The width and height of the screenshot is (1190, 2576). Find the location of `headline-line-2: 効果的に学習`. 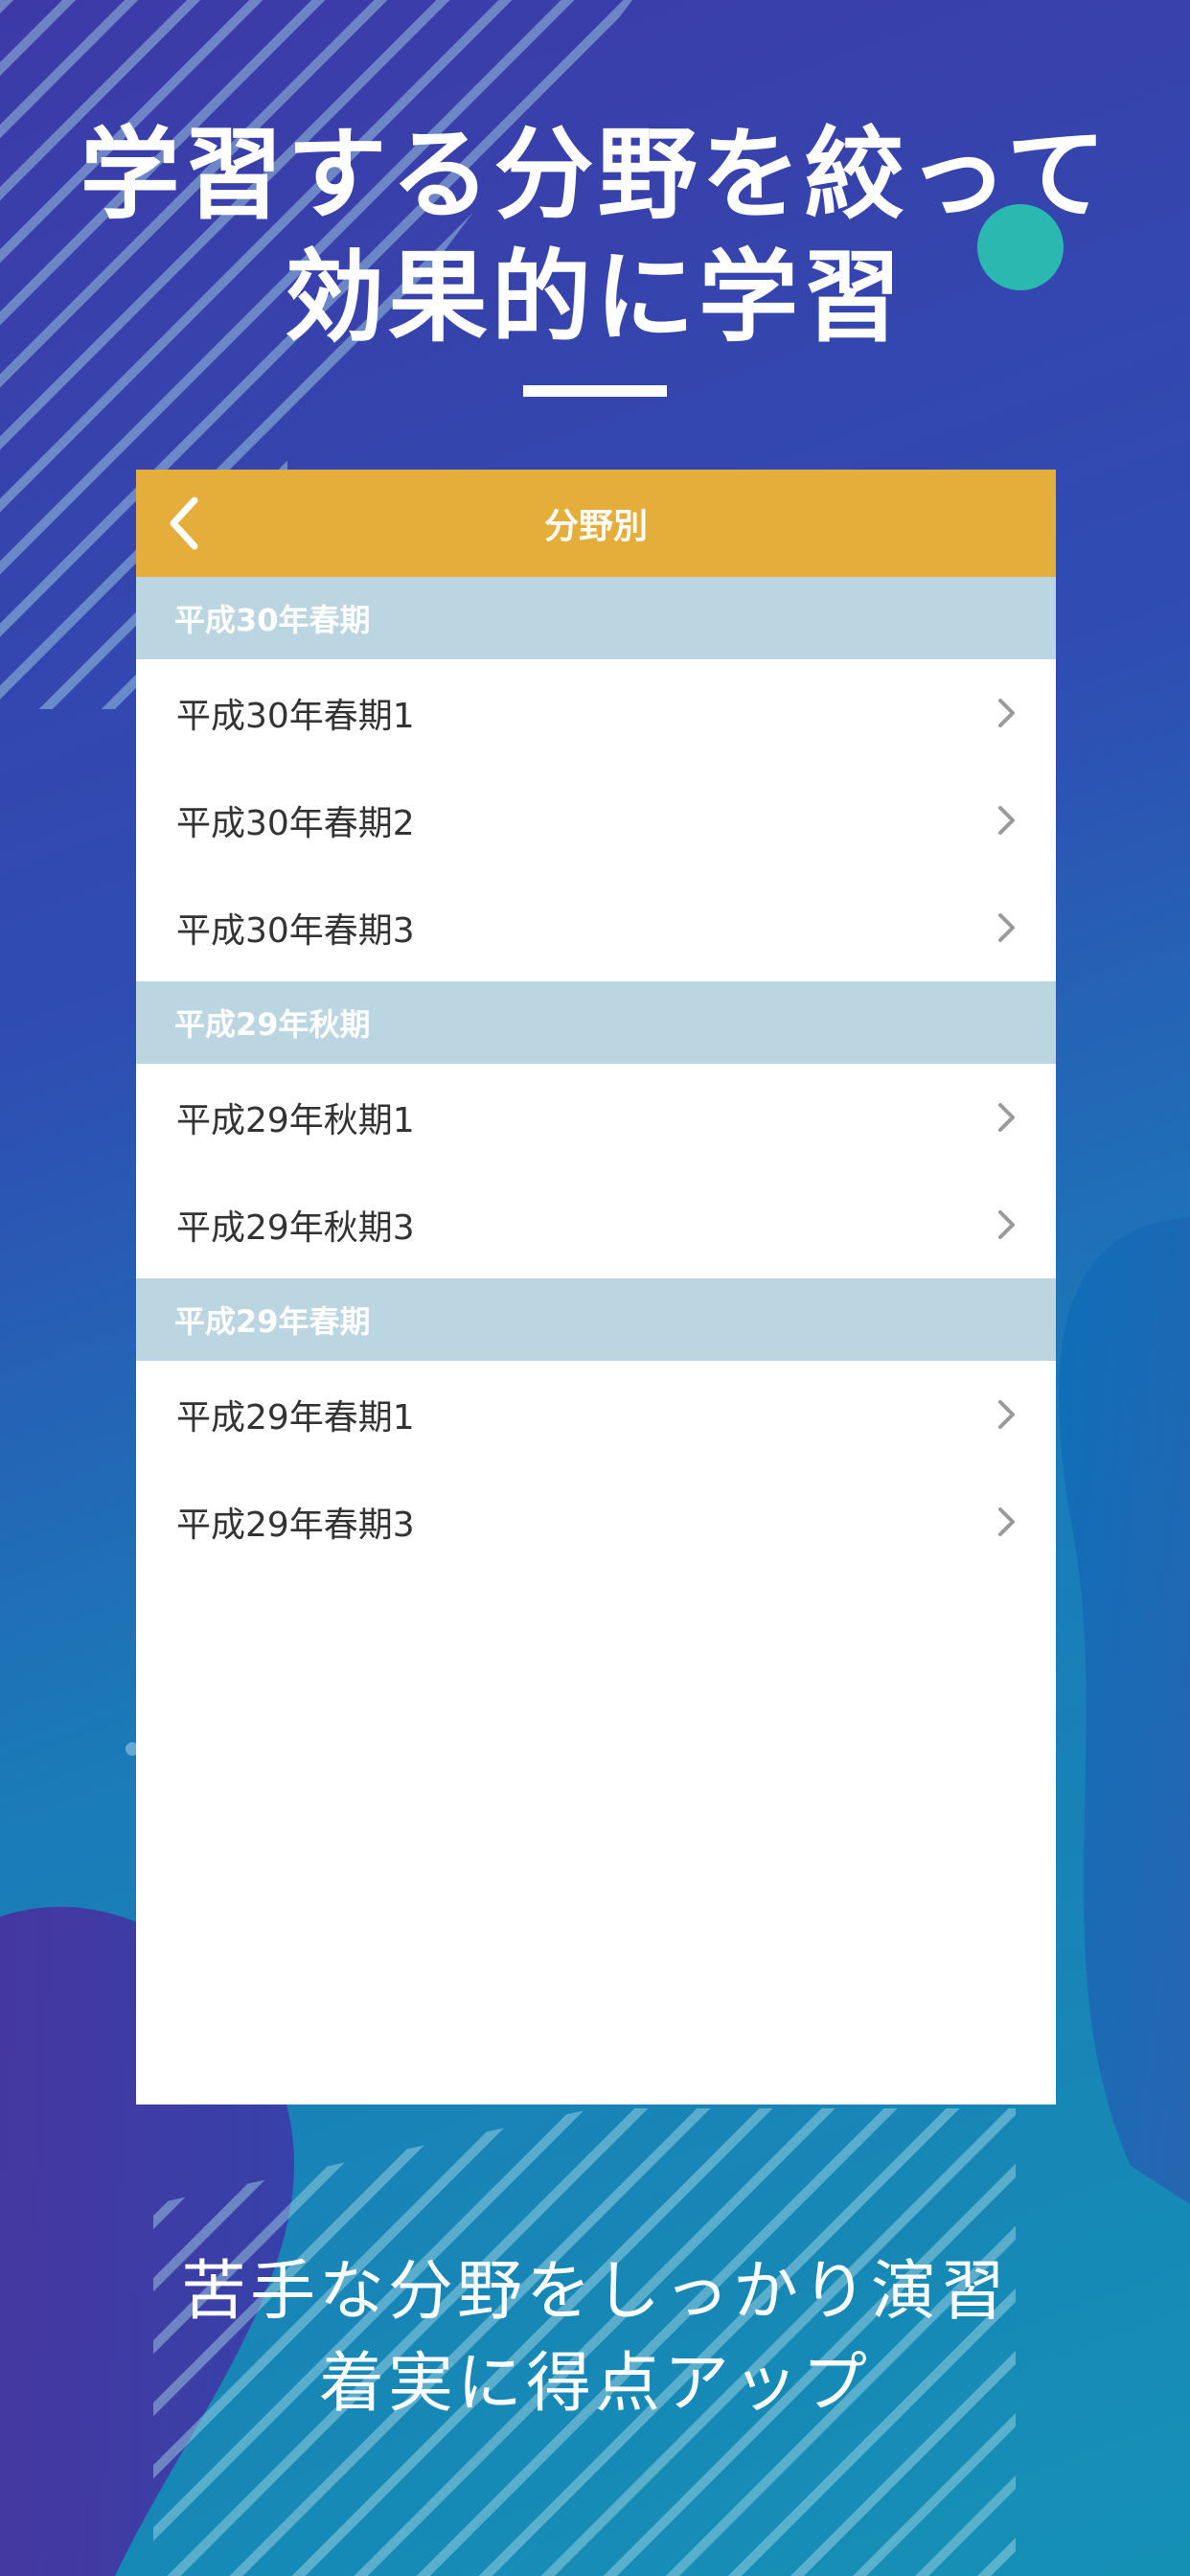

headline-line-2: 効果的に学習 is located at coordinates (594, 297).